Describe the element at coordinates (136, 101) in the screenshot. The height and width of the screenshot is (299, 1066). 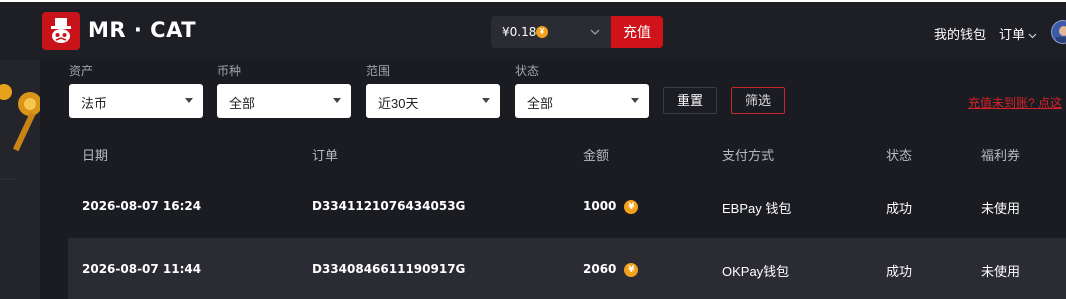
I see `asset-select: 法币` at that location.